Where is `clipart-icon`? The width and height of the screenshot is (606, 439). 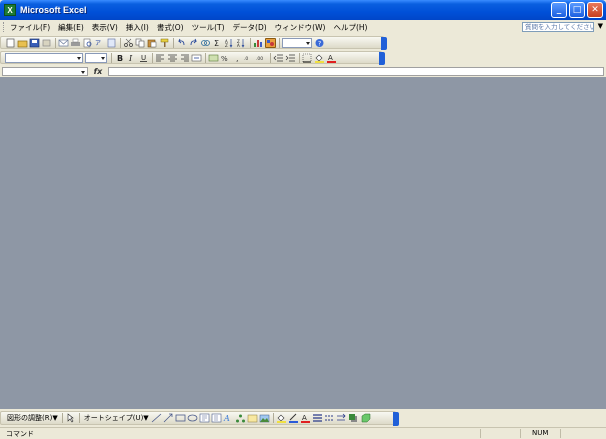 clipart-icon is located at coordinates (252, 418).